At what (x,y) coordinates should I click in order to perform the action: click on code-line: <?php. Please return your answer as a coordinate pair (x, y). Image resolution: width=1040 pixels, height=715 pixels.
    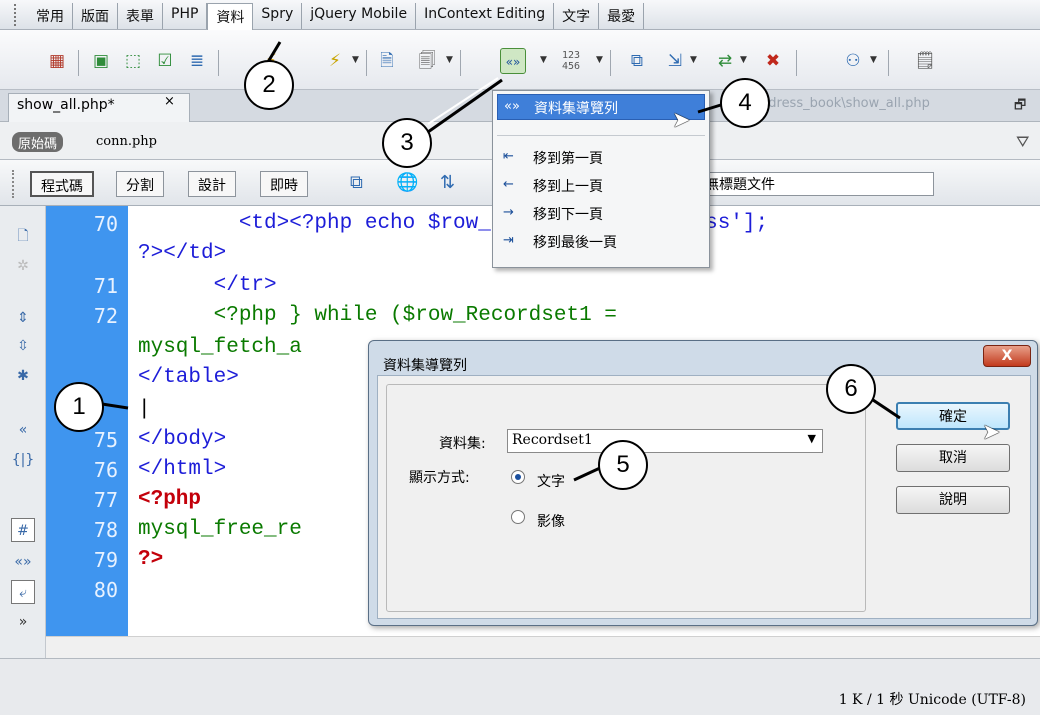
    Looking at the image, I should click on (170, 499).